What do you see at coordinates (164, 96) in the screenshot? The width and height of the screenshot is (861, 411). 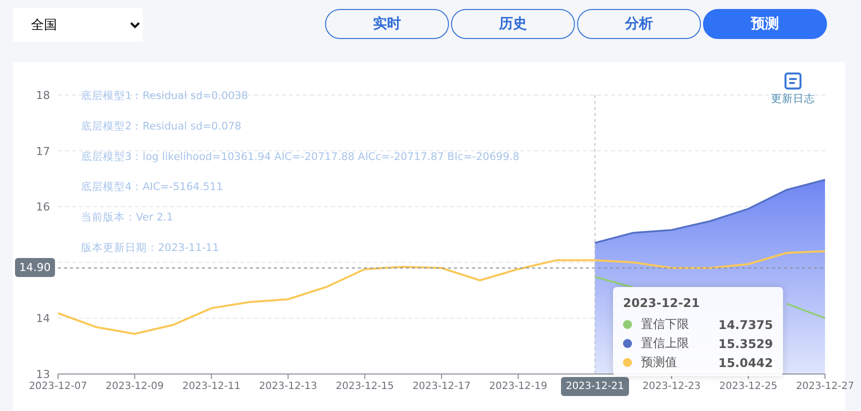 I see `model-note: 底层模型1：Residual sd=0.0038` at bounding box center [164, 96].